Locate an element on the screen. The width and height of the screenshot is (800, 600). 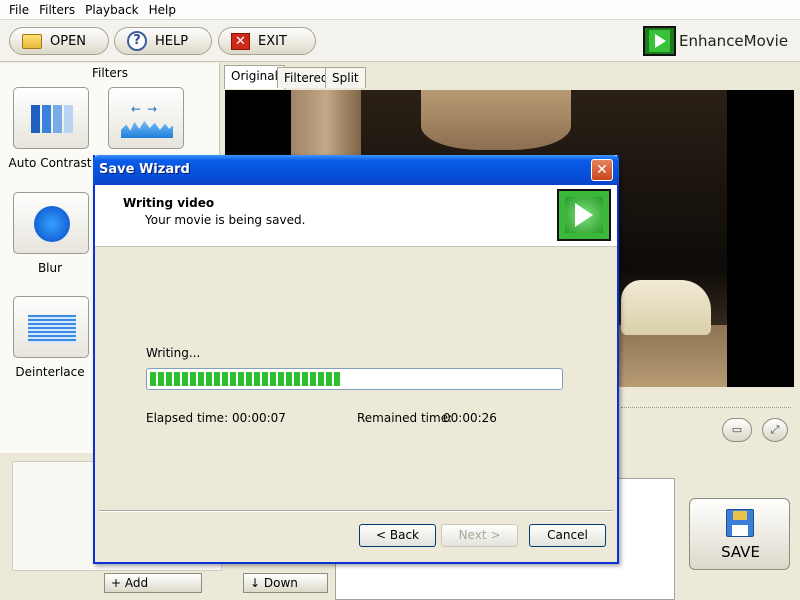
dialog-divider is located at coordinates (356, 511).